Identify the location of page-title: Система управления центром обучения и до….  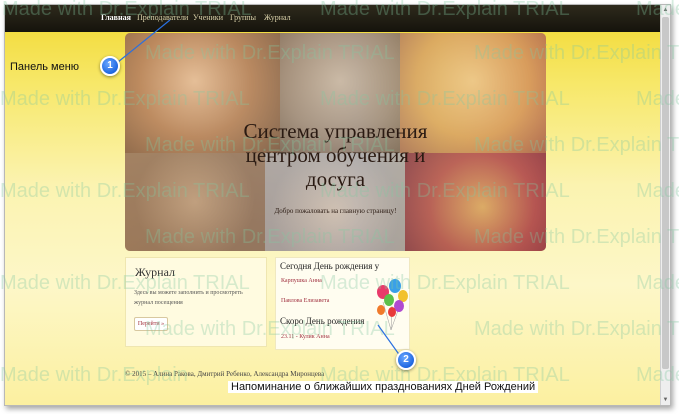
(335, 155).